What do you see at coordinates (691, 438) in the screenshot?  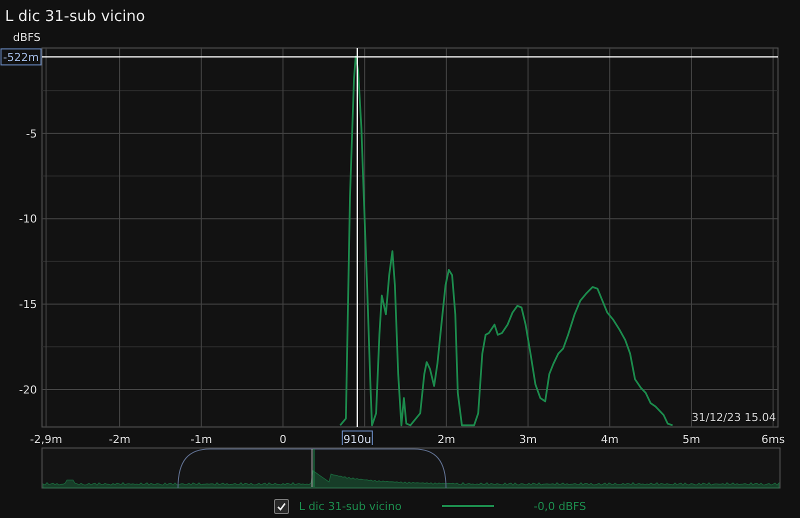 I see `tick-label: 5m` at bounding box center [691, 438].